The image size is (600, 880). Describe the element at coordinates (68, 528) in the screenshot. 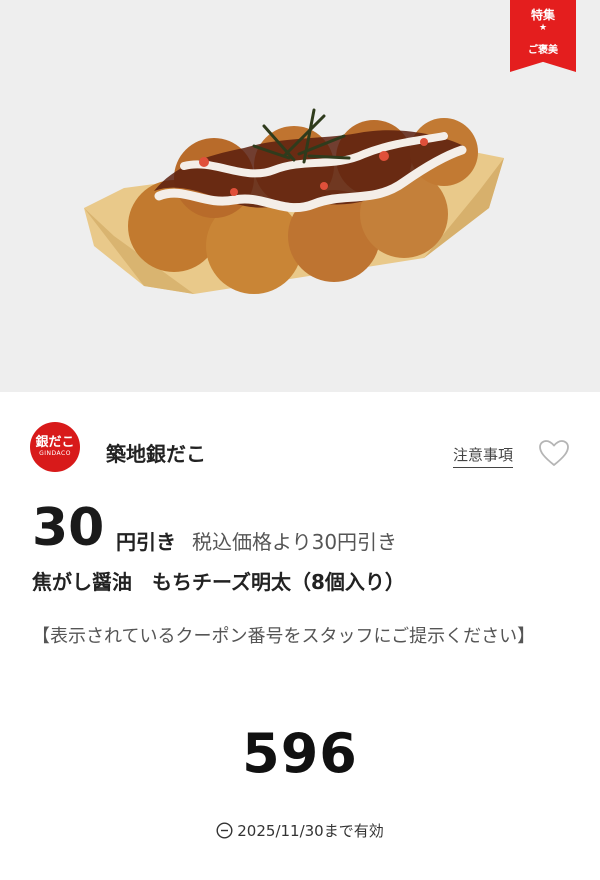

I see `discount-amount: 30` at that location.